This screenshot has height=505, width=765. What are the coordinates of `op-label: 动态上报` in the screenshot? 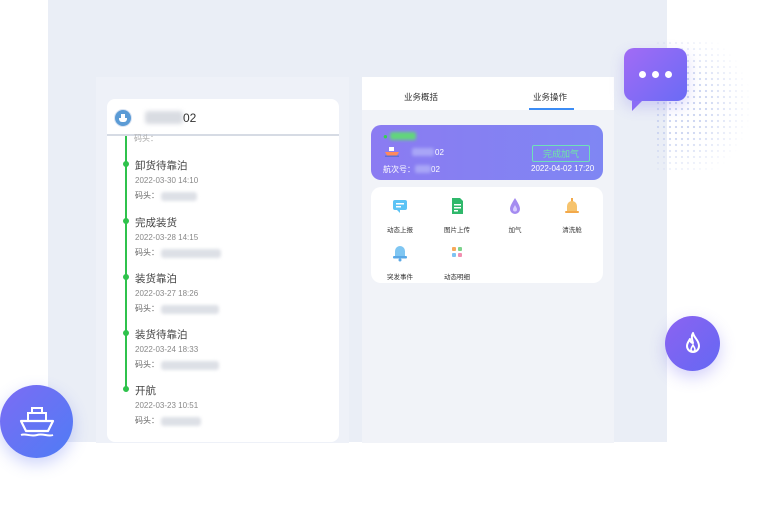 It's located at (400, 230).